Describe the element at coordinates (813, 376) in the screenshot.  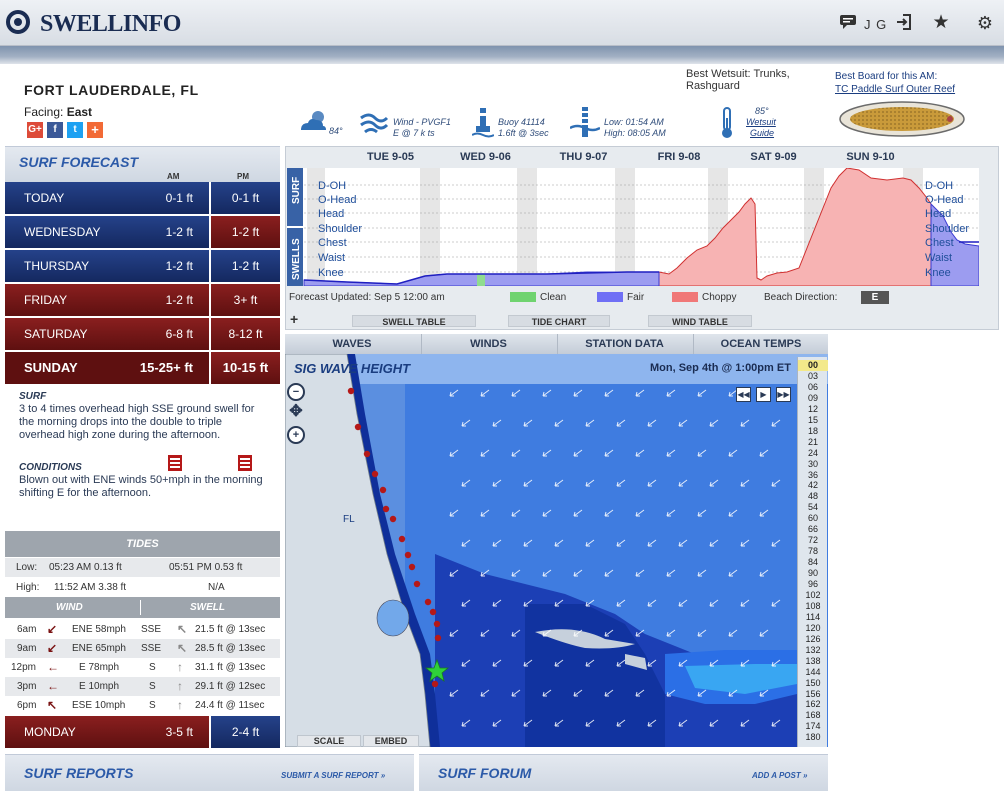
I see `scale-tick: 03` at that location.